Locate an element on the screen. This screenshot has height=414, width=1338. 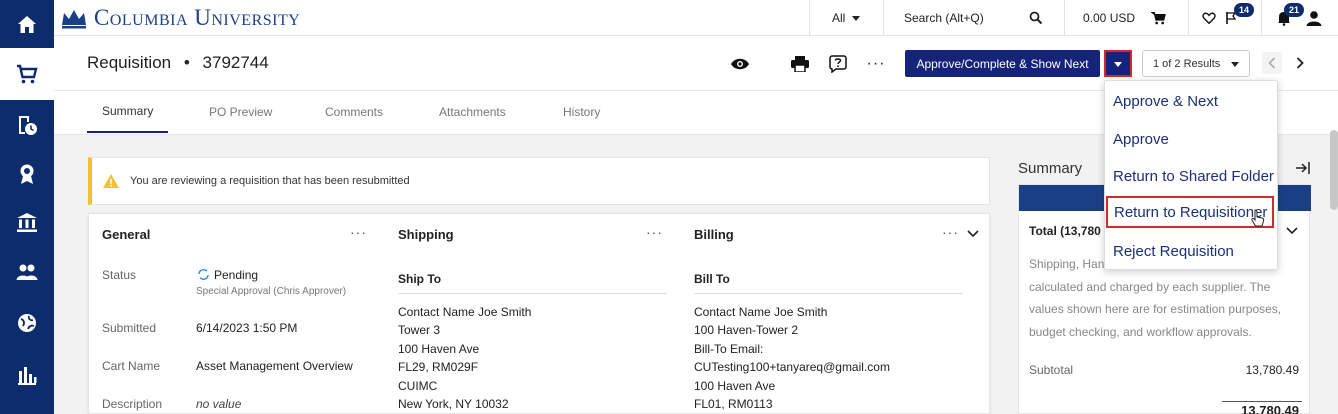
general-more-button: ··· is located at coordinates (358, 232).